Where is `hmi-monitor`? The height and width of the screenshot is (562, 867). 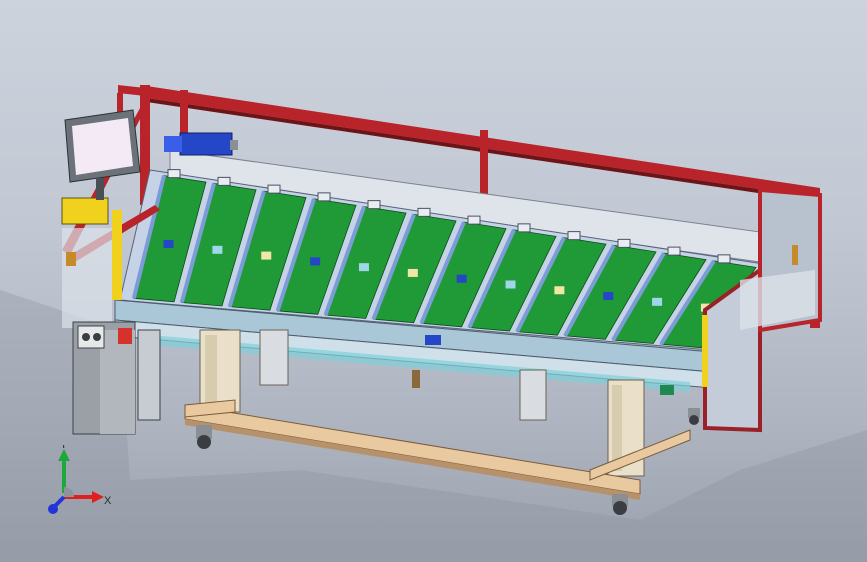 hmi-monitor is located at coordinates (102, 154).